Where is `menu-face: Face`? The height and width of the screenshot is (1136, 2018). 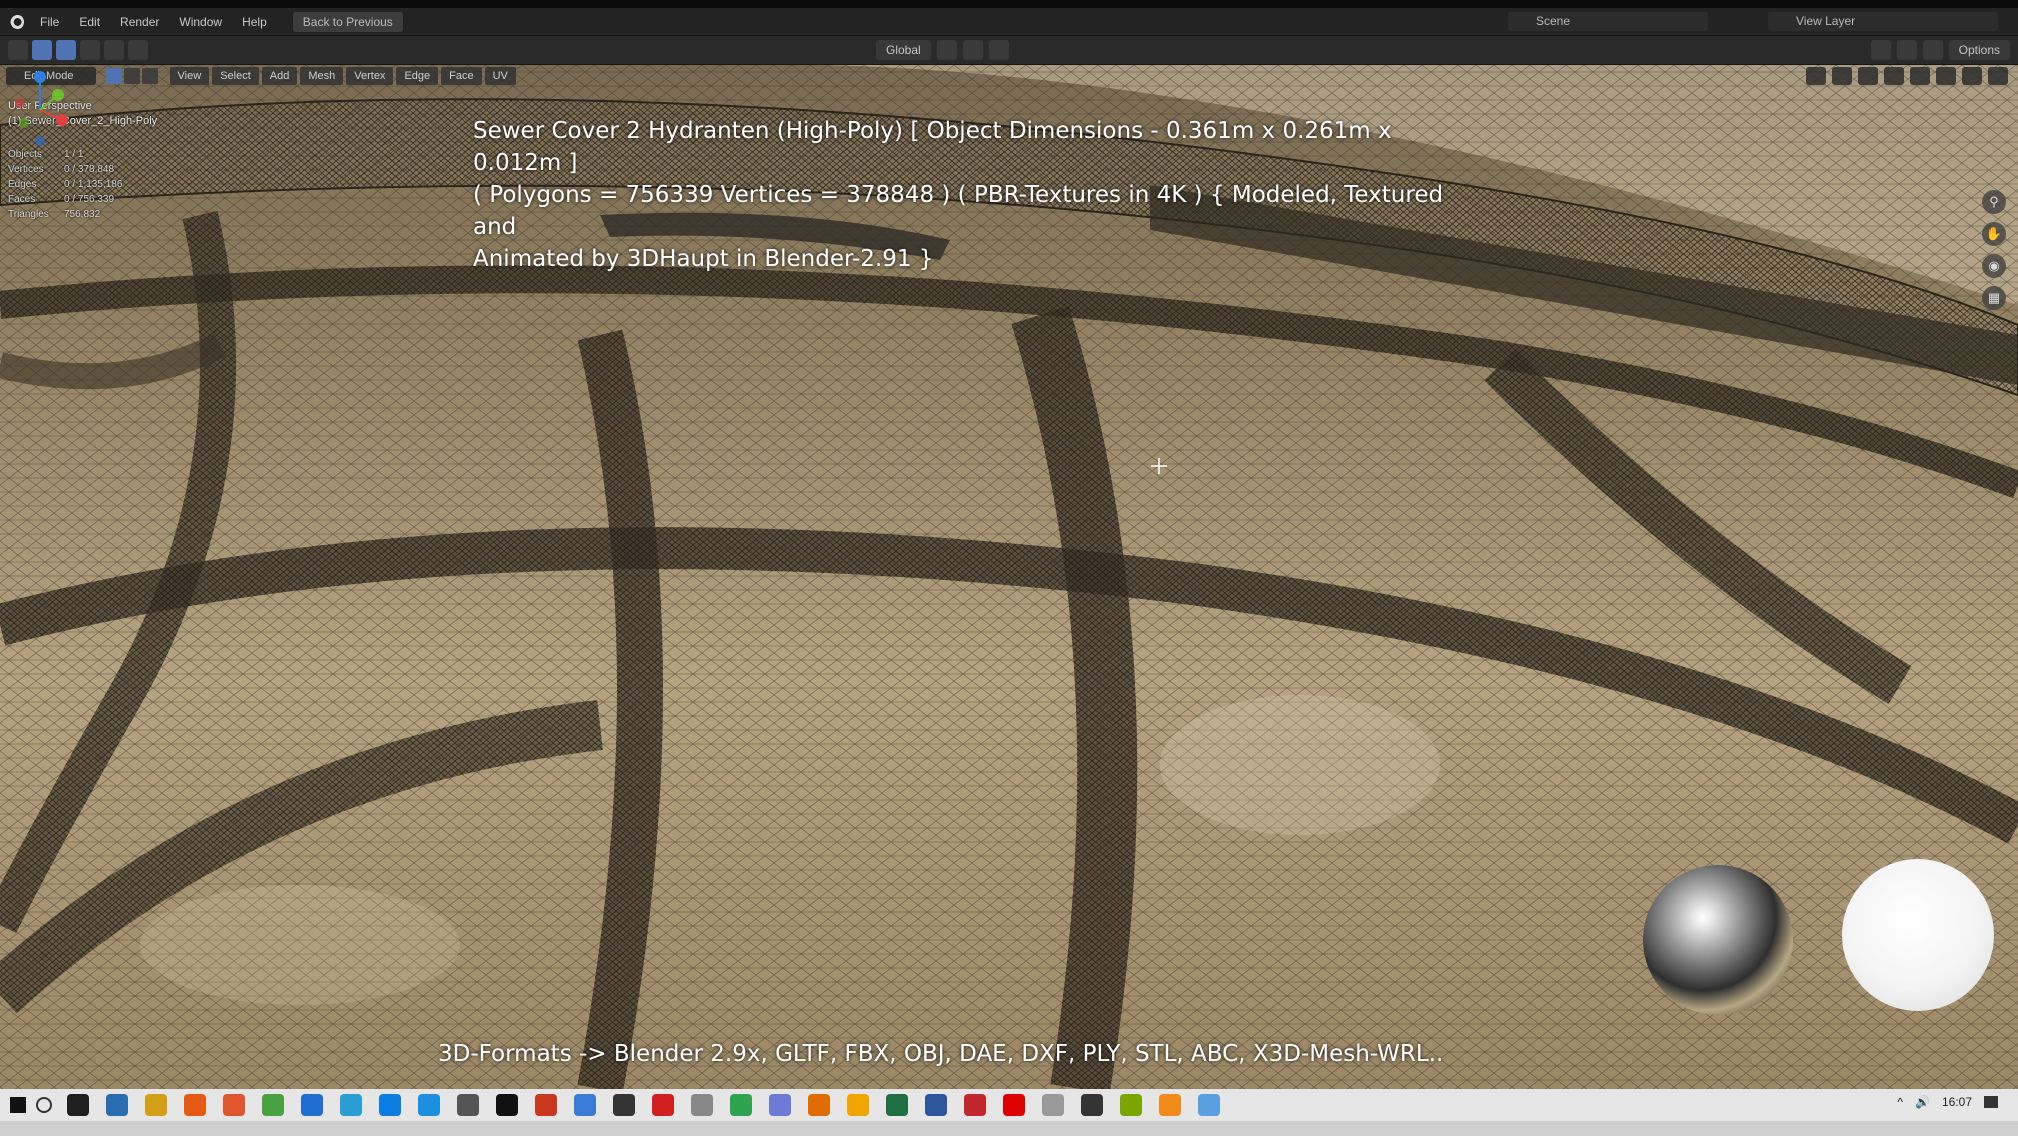 menu-face: Face is located at coordinates (461, 76).